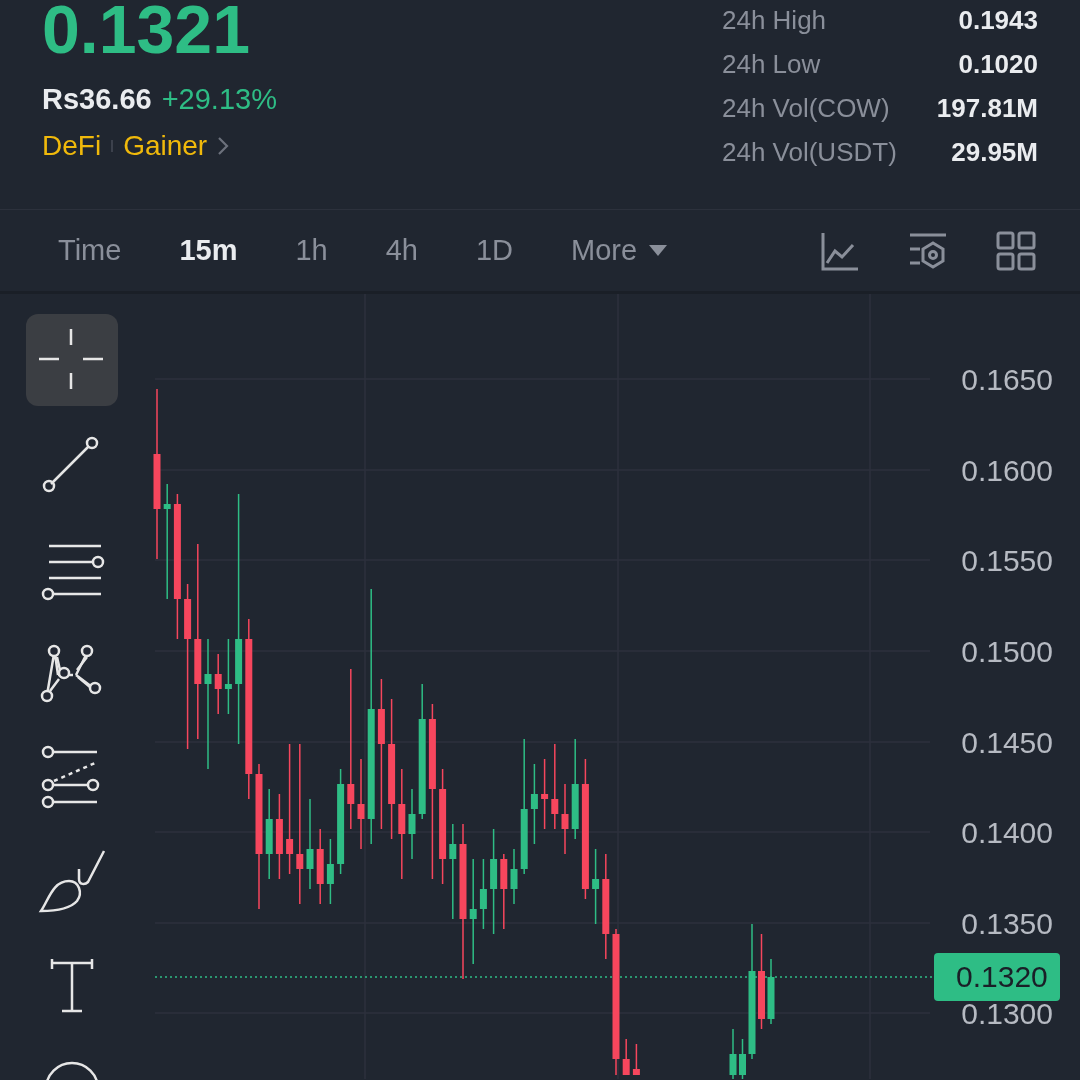  What do you see at coordinates (987, 108) in the screenshot?
I see `stat-value: 197.81M` at bounding box center [987, 108].